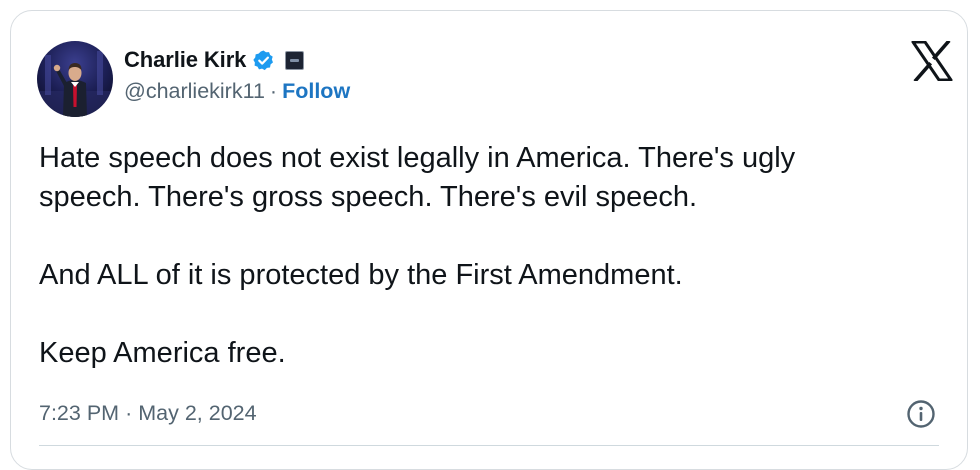  I want to click on tweet-date: May 2, 2024, so click(197, 412).